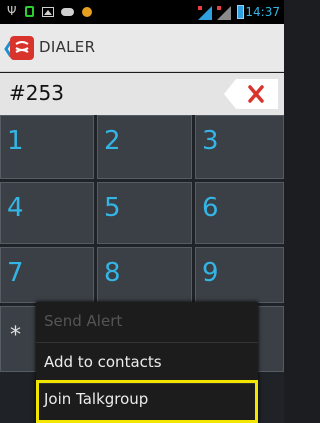  Describe the element at coordinates (15, 335) in the screenshot. I see `key-label: *` at that location.